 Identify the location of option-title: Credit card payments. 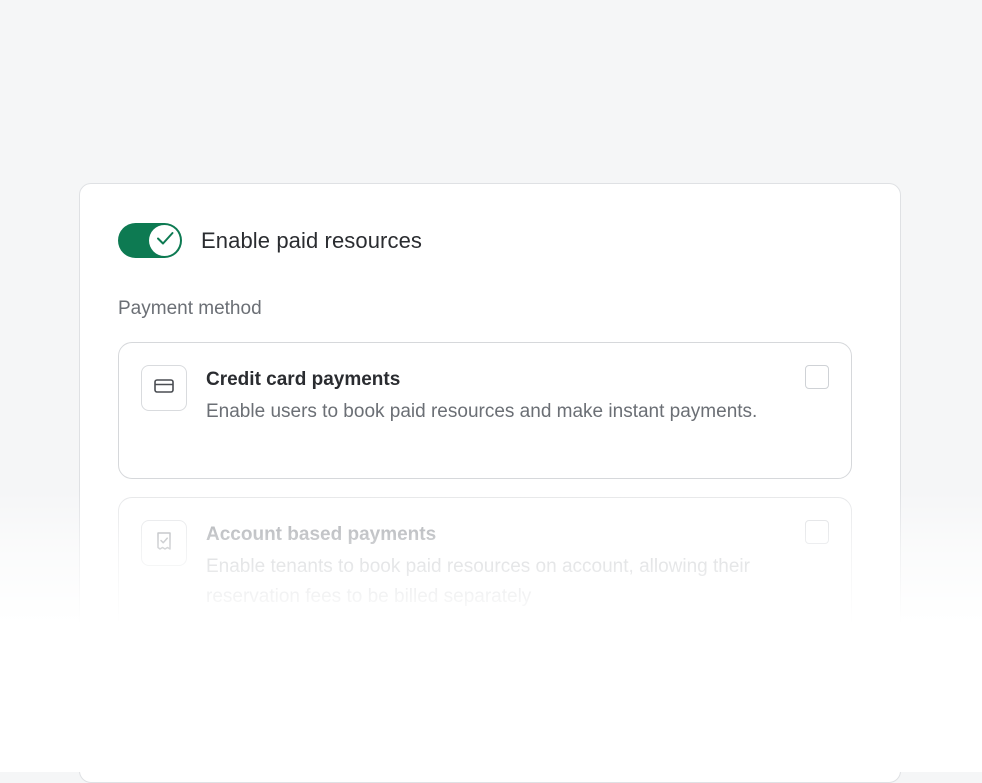
(303, 379).